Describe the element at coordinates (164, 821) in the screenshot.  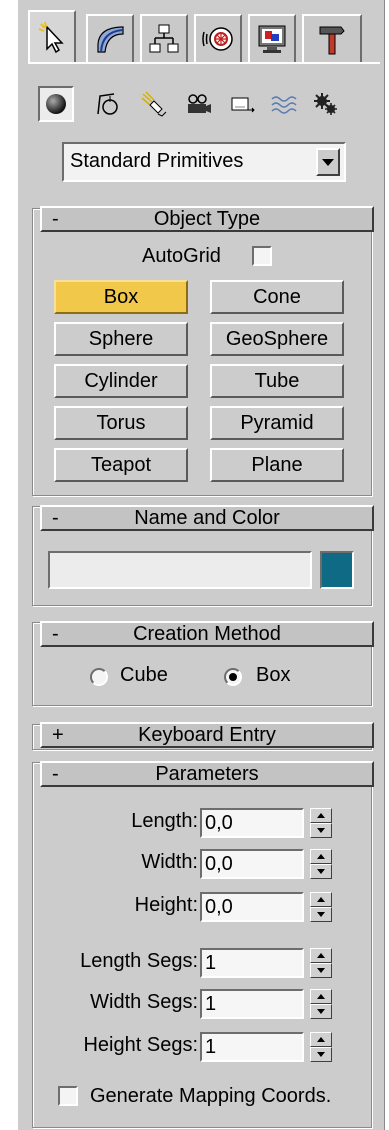
I see `length-label: Length:` at that location.